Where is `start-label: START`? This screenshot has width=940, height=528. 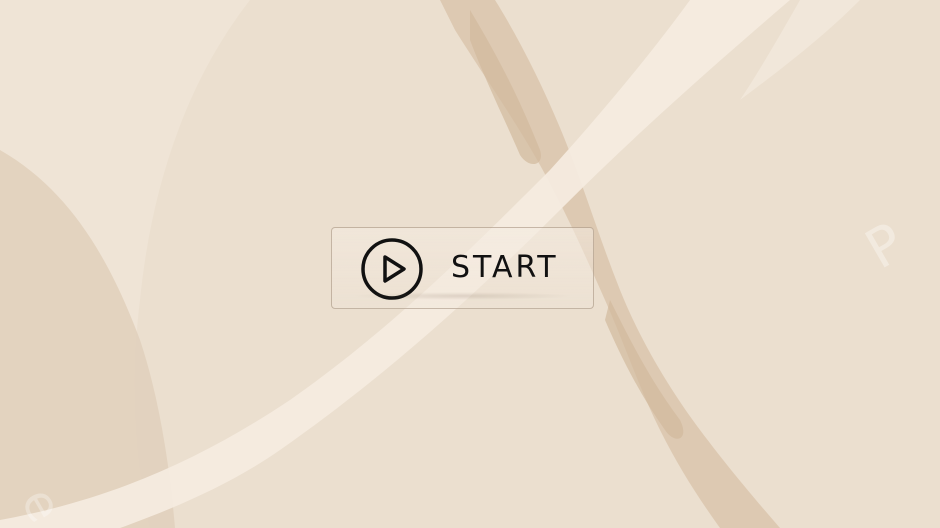
start-label: START is located at coordinates (505, 267).